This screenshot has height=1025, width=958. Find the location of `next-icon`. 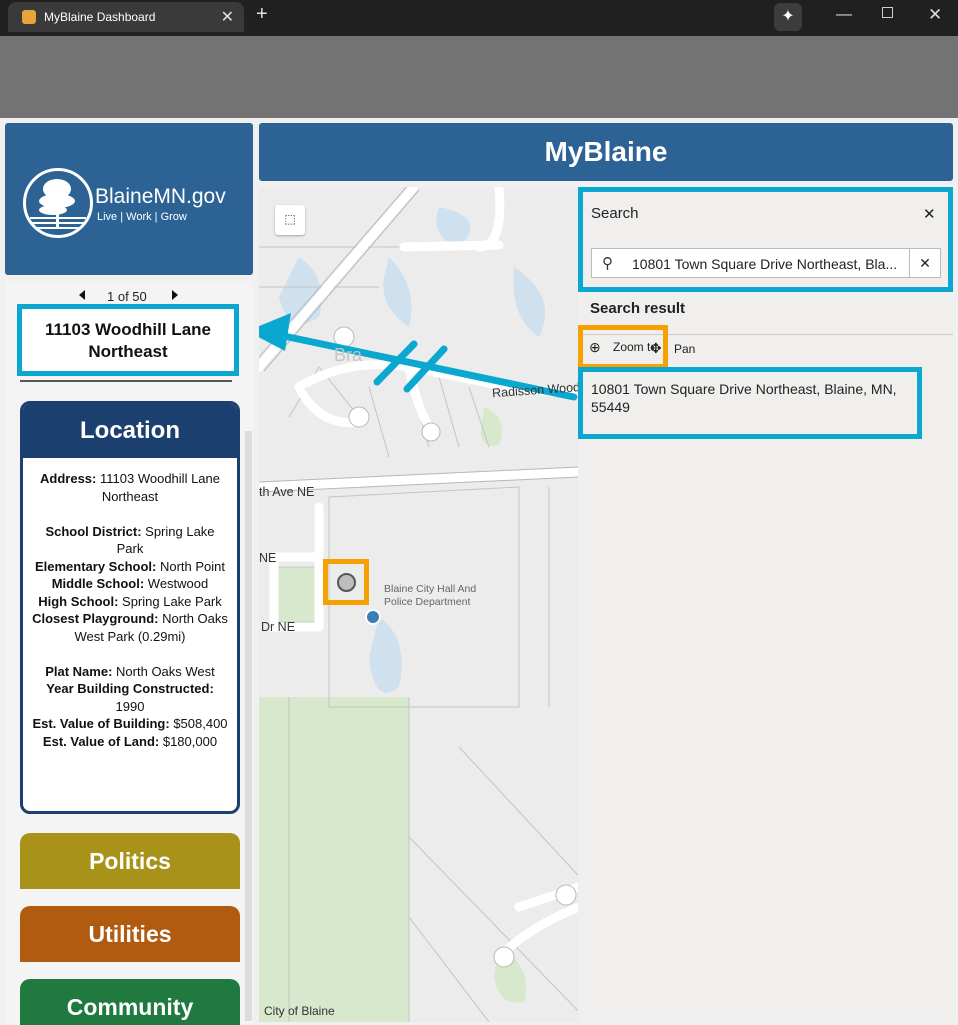

next-icon is located at coordinates (175, 295).